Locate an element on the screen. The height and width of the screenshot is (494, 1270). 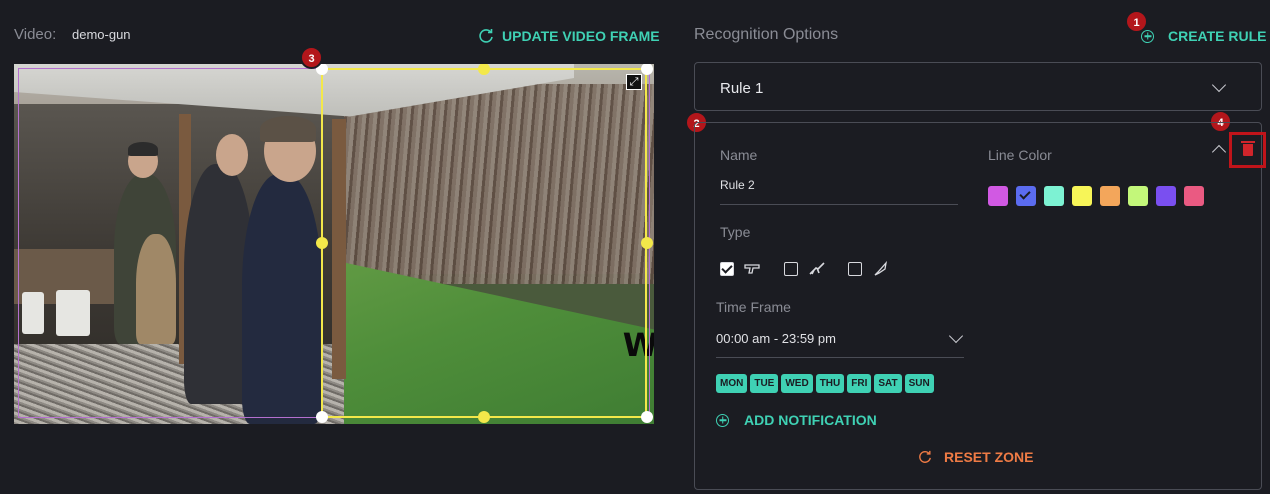
rule-name-input: Rule 2 is located at coordinates (737, 185).